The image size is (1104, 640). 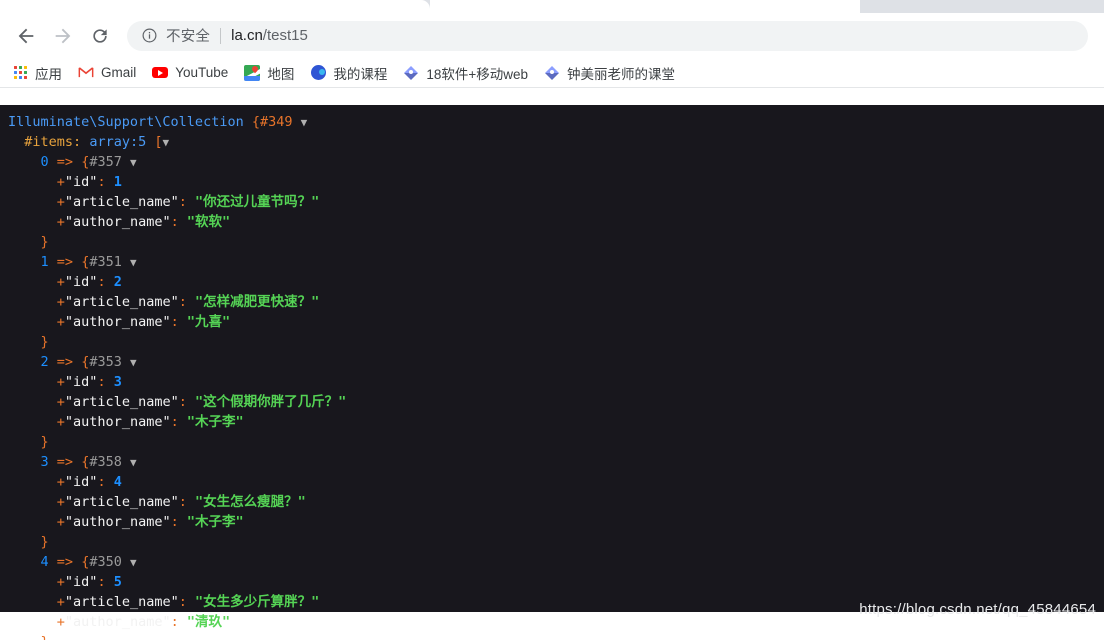 I want to click on browser-tab-inactive, so click(x=982, y=6).